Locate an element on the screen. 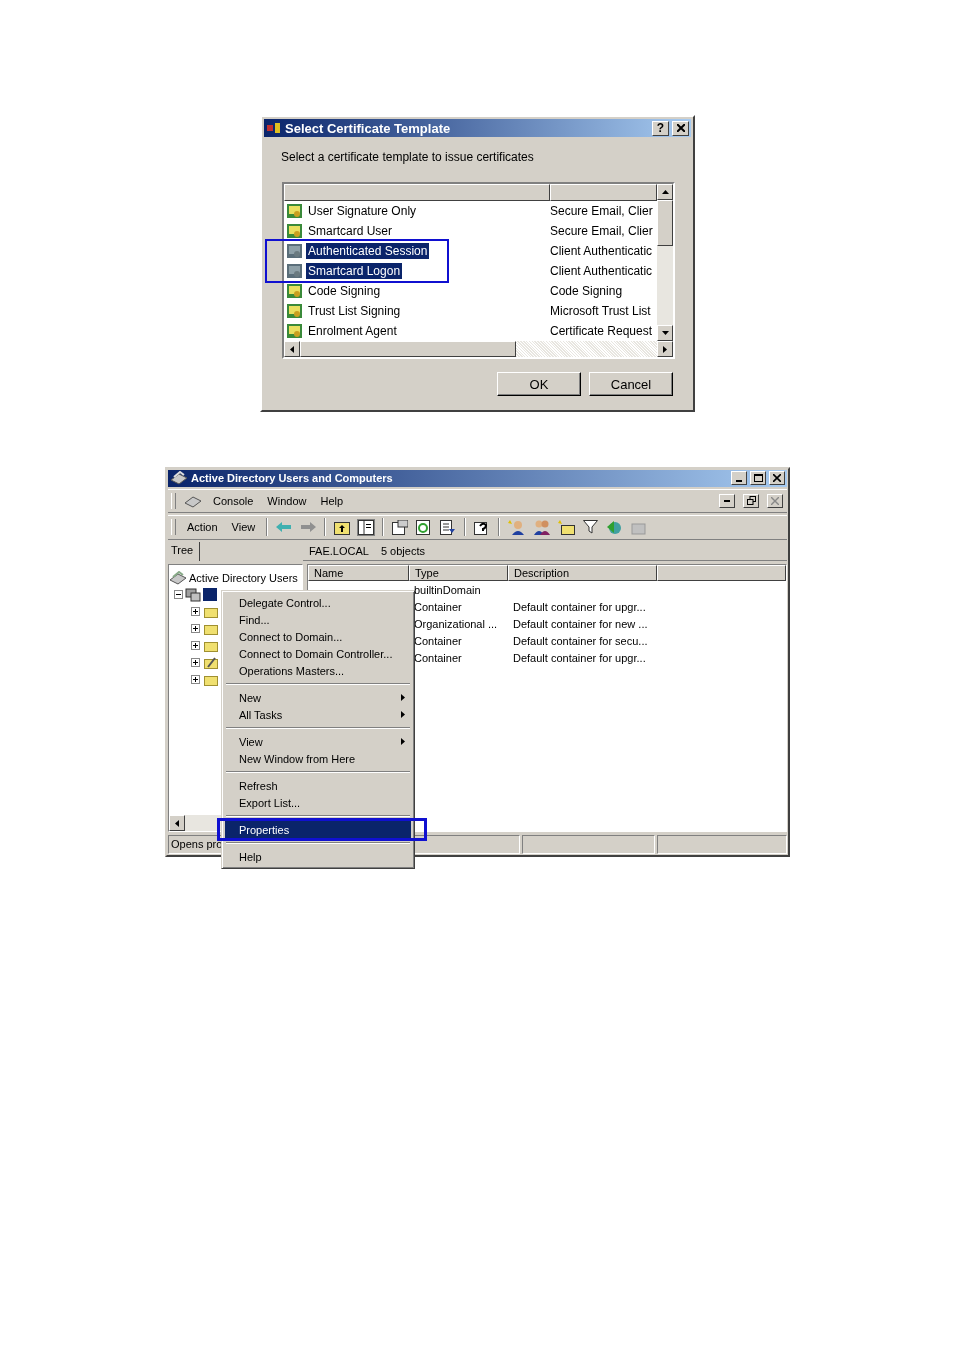  minus-icon is located at coordinates (178, 595).